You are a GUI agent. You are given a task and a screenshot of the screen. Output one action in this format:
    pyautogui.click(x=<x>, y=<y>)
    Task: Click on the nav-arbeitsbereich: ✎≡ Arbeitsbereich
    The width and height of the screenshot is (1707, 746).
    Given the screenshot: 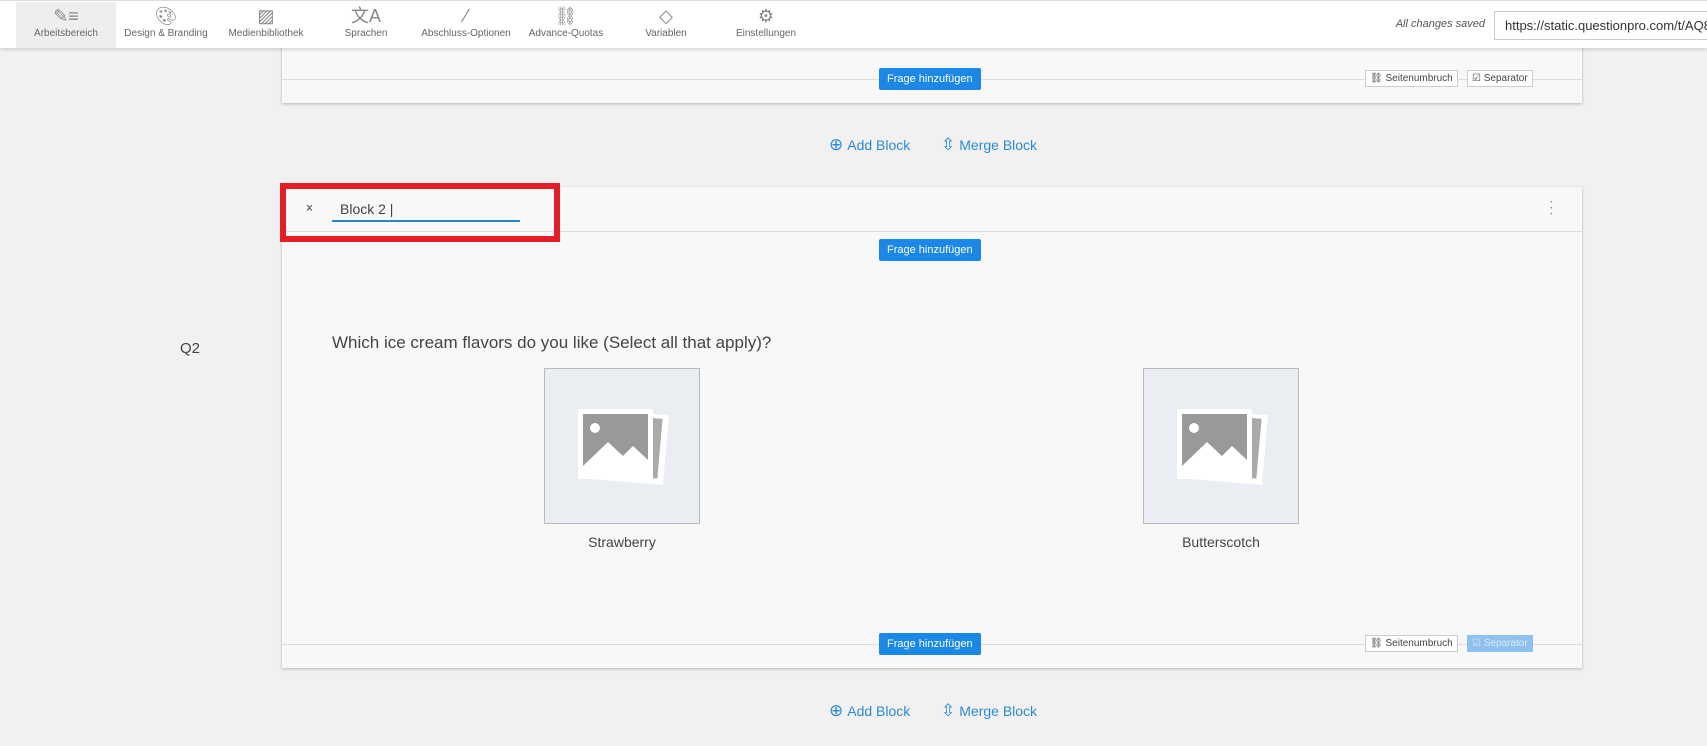 What is the action you would take?
    pyautogui.click(x=66, y=25)
    